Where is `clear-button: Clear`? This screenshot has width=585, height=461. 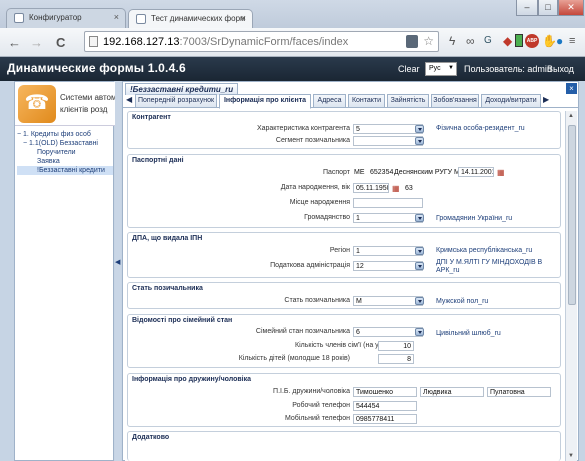
clear-button: Clear is located at coordinates (409, 69).